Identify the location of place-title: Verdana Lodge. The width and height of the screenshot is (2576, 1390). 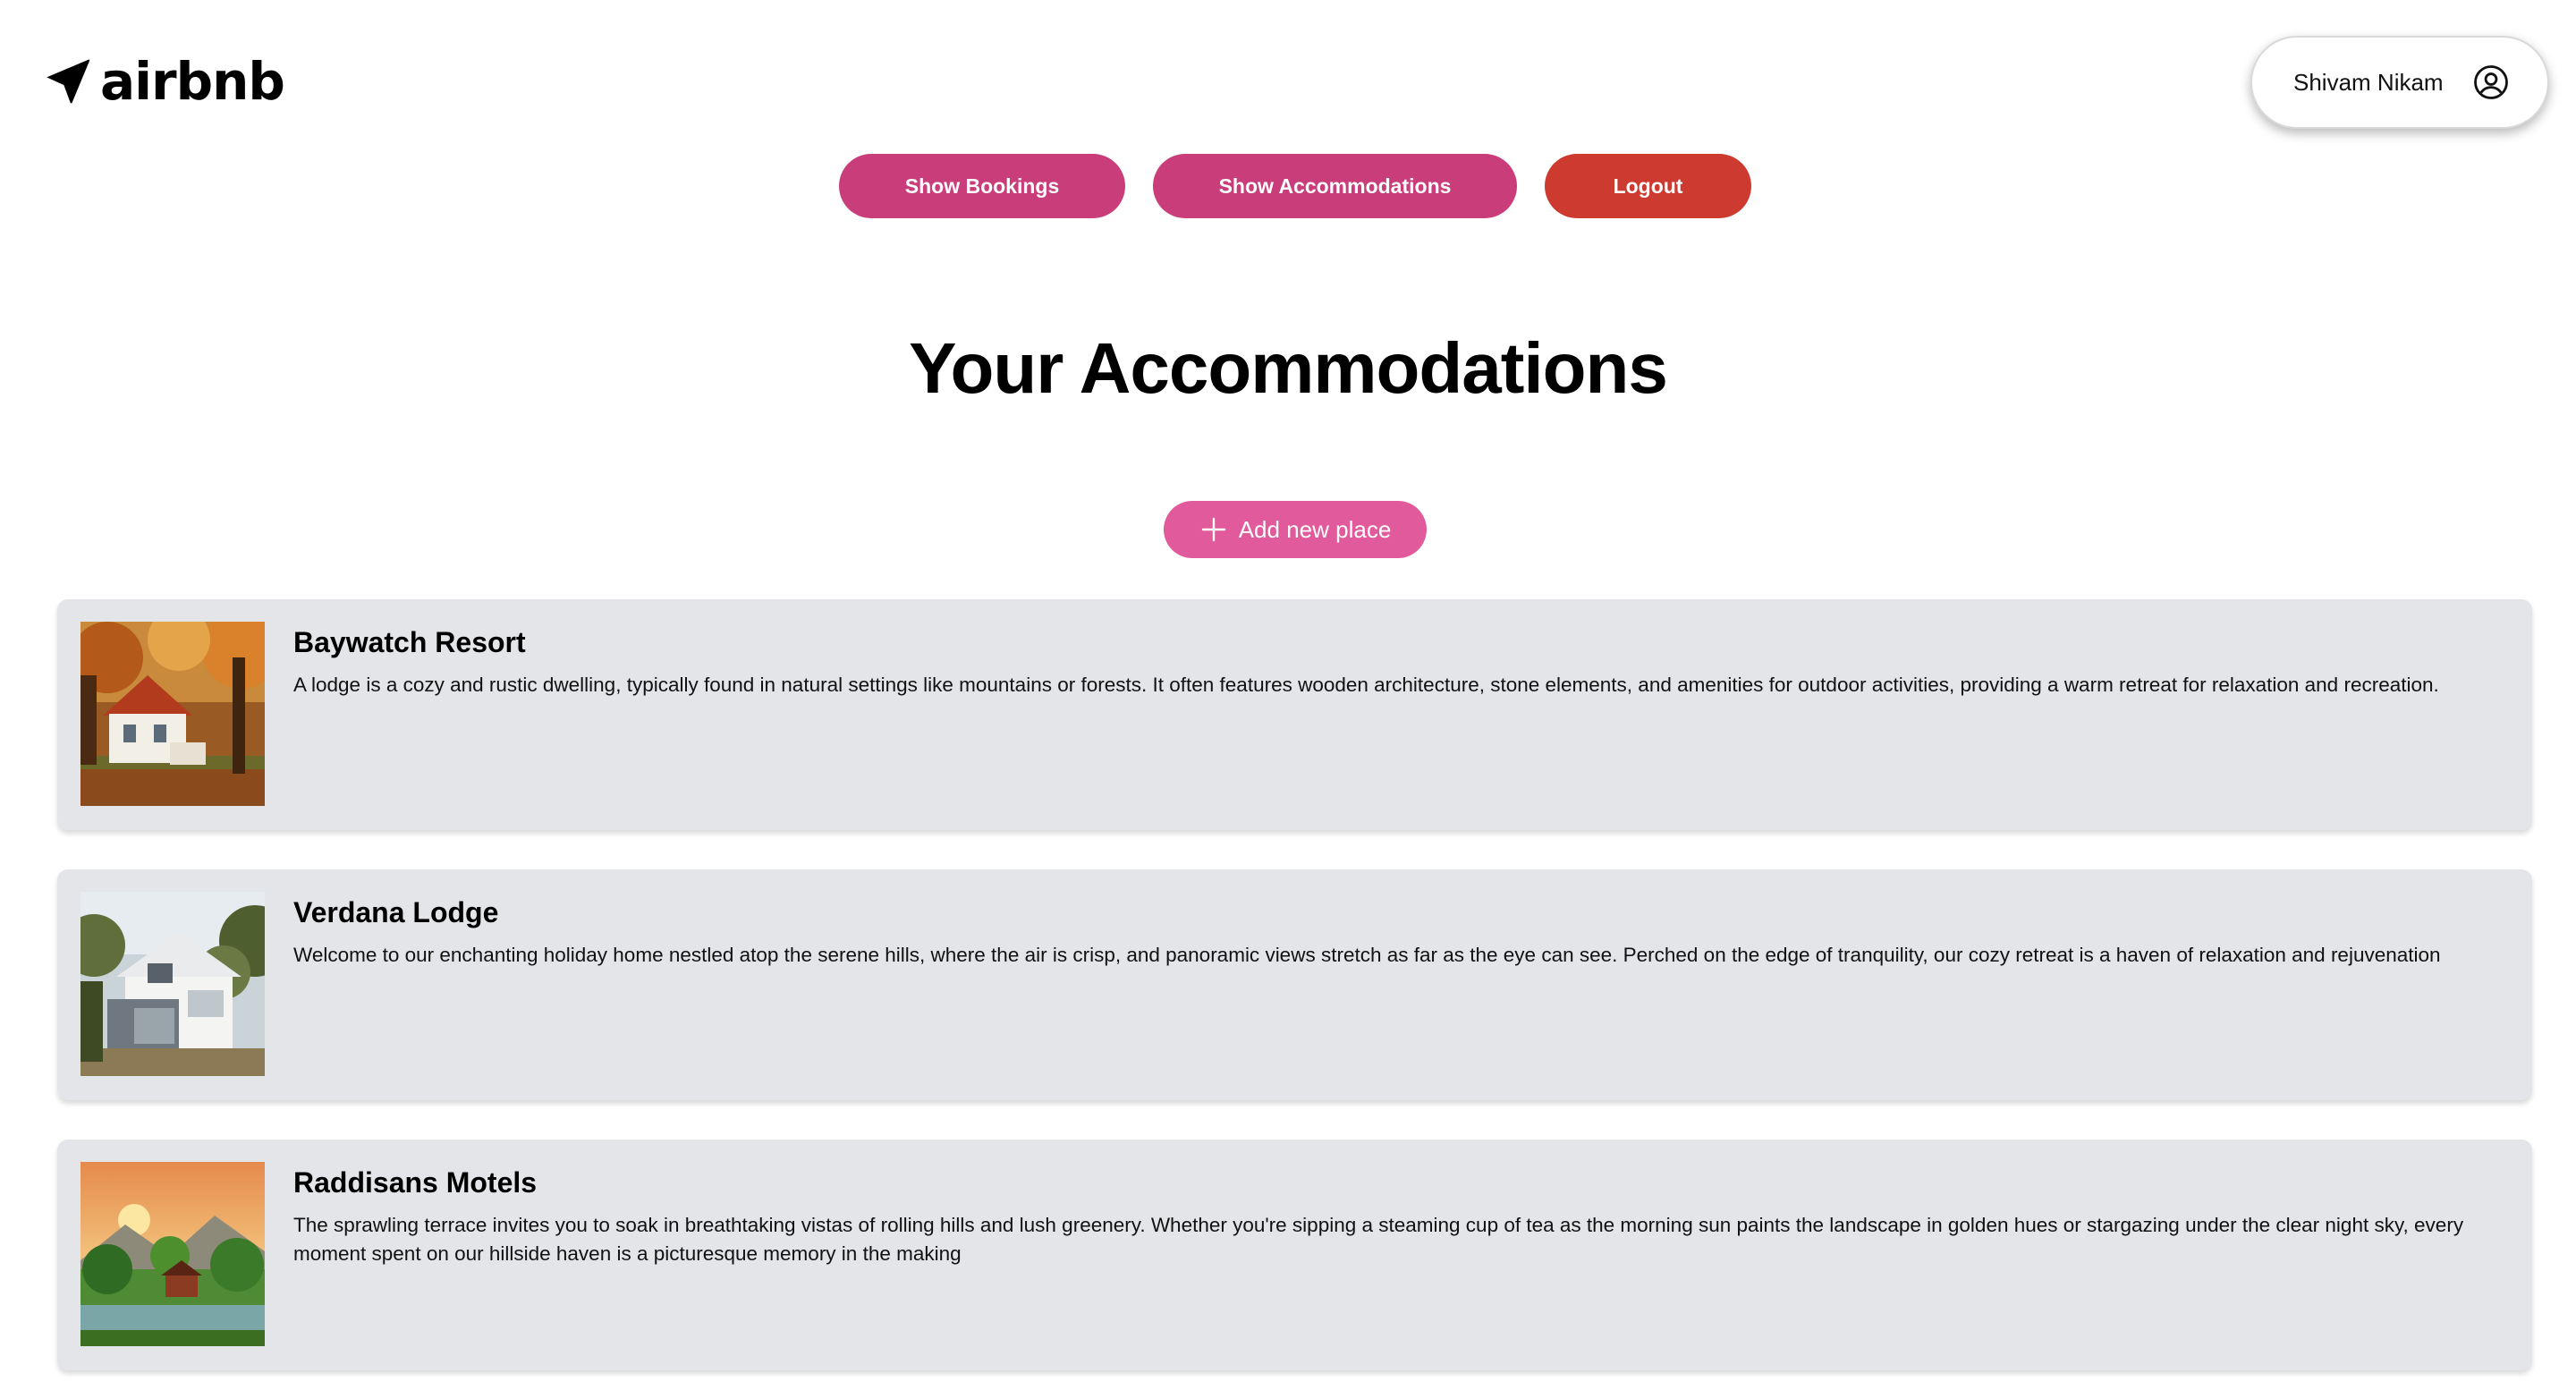
(396, 912).